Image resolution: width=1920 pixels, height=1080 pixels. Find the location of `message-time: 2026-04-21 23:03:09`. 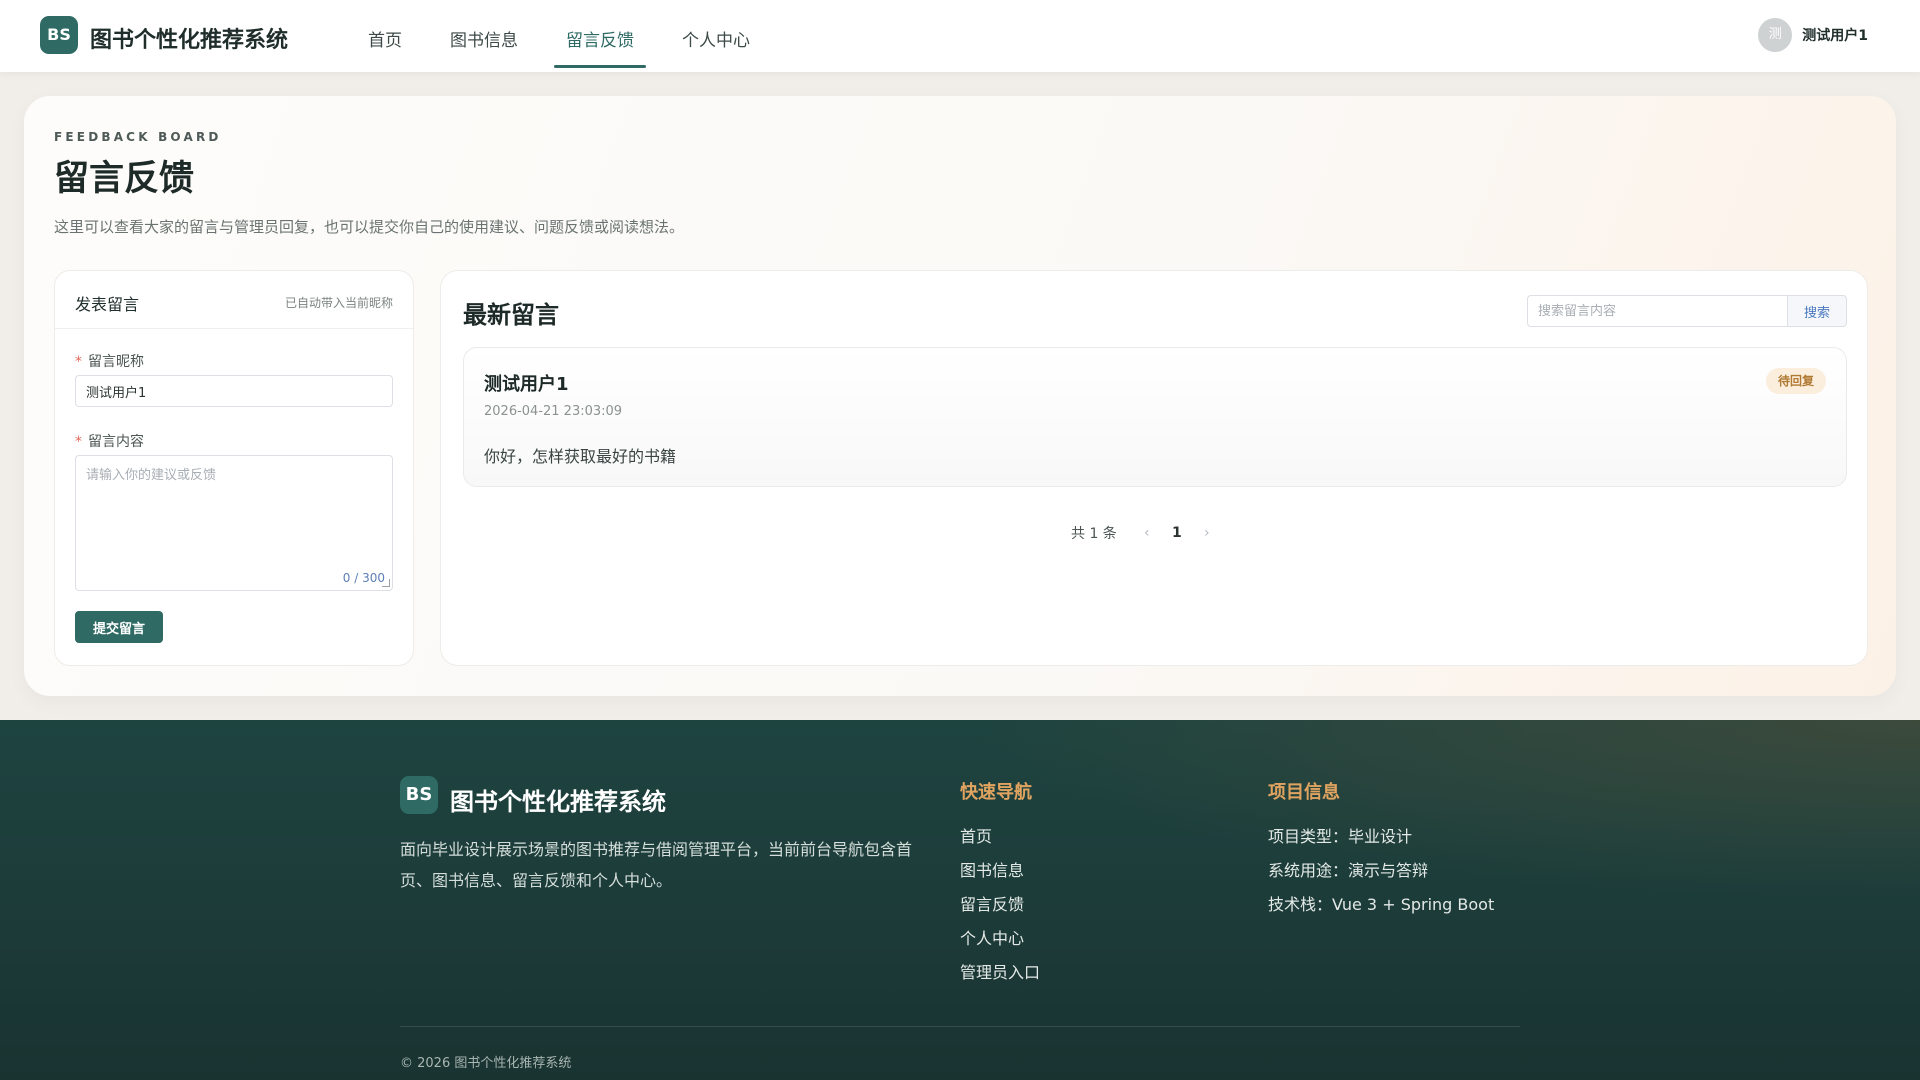

message-time: 2026-04-21 23:03:09 is located at coordinates (553, 411).